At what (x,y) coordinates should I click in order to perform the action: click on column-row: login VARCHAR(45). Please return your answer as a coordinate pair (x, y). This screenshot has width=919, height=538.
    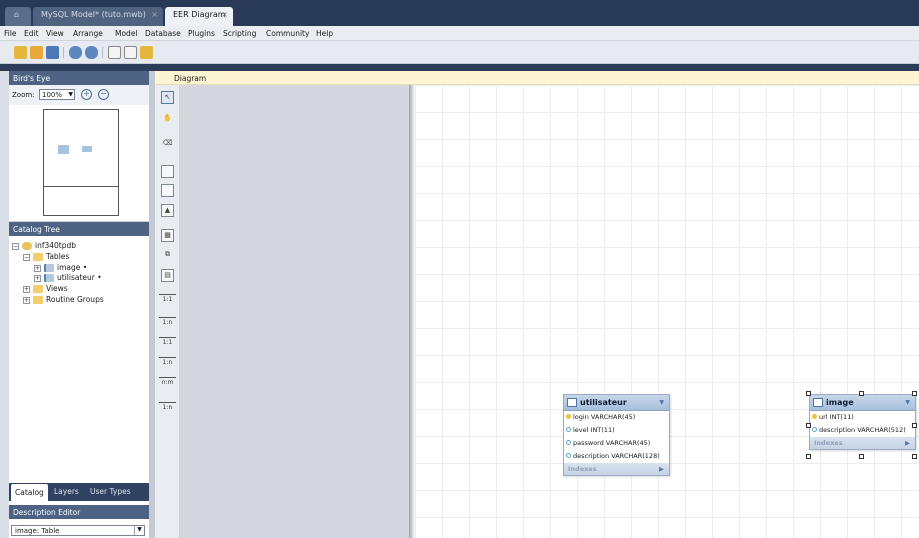
    Looking at the image, I should click on (616, 417).